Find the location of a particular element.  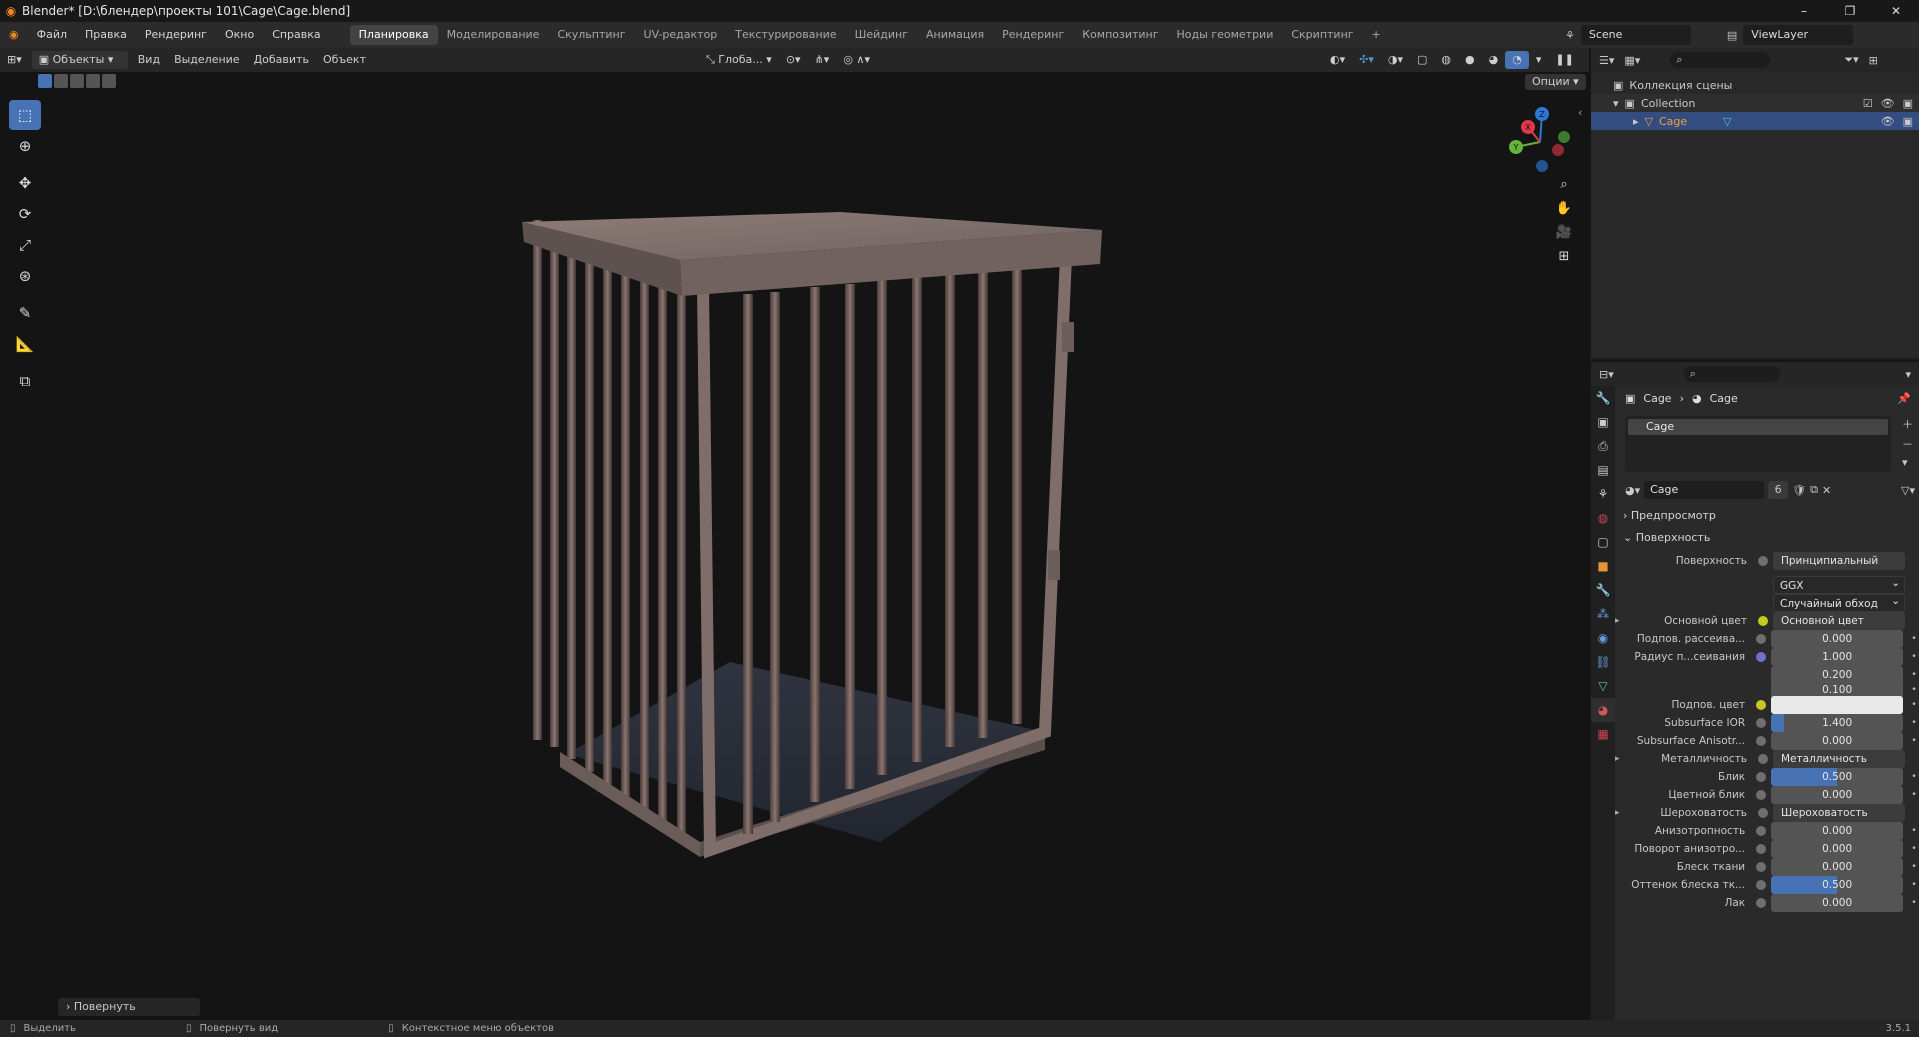

surface-section: ⌄ Поверхность is located at coordinates (1666, 538).